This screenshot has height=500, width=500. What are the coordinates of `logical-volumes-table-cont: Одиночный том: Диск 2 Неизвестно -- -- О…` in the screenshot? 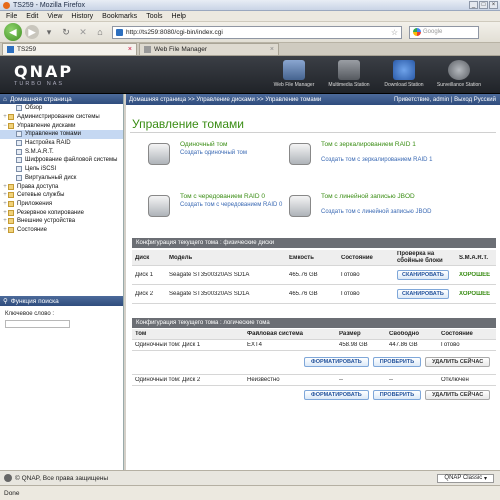 It's located at (314, 380).